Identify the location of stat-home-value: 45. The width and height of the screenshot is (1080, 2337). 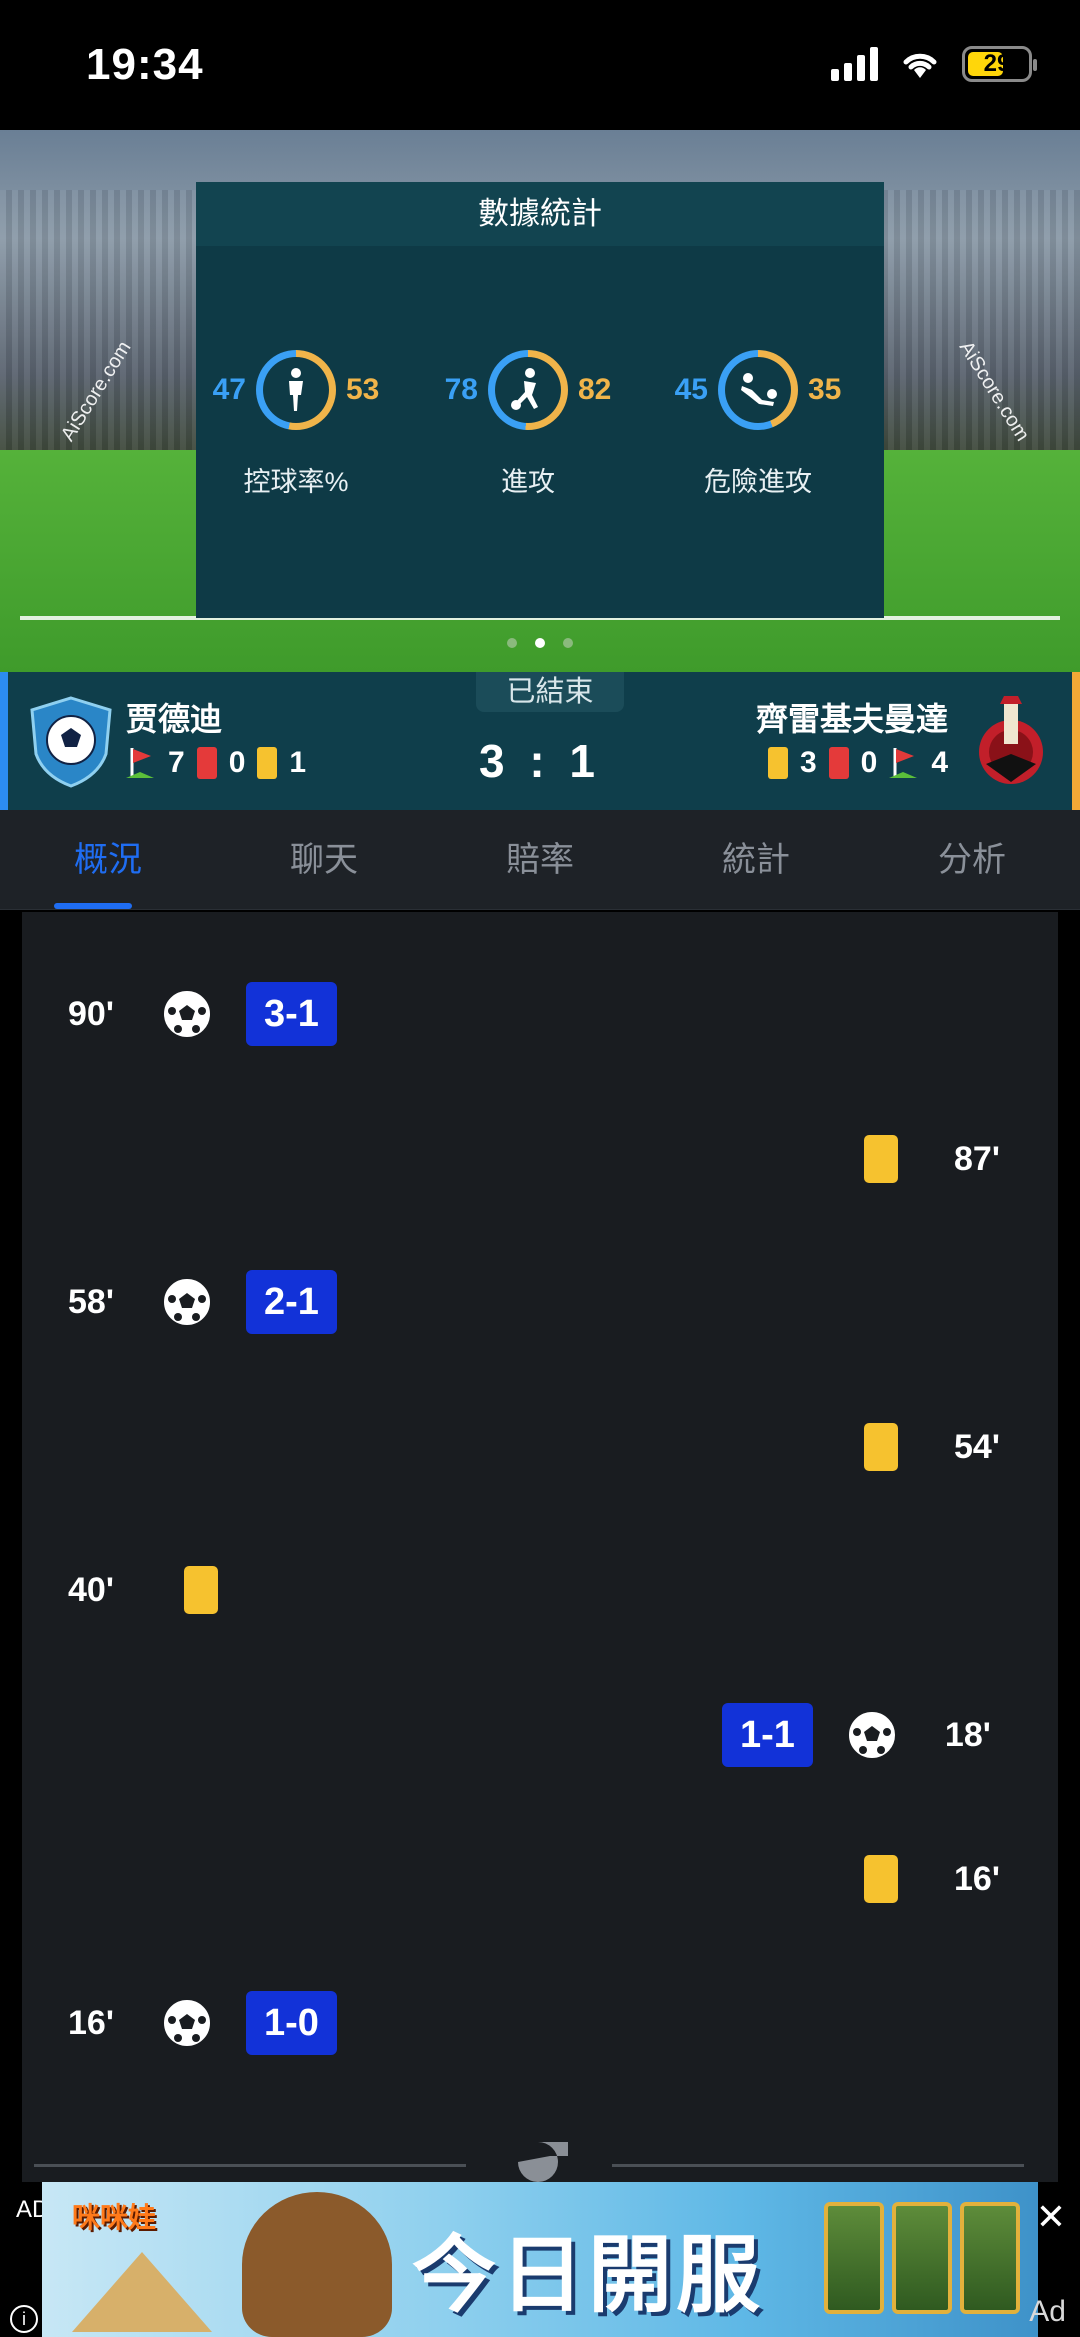
(691, 389).